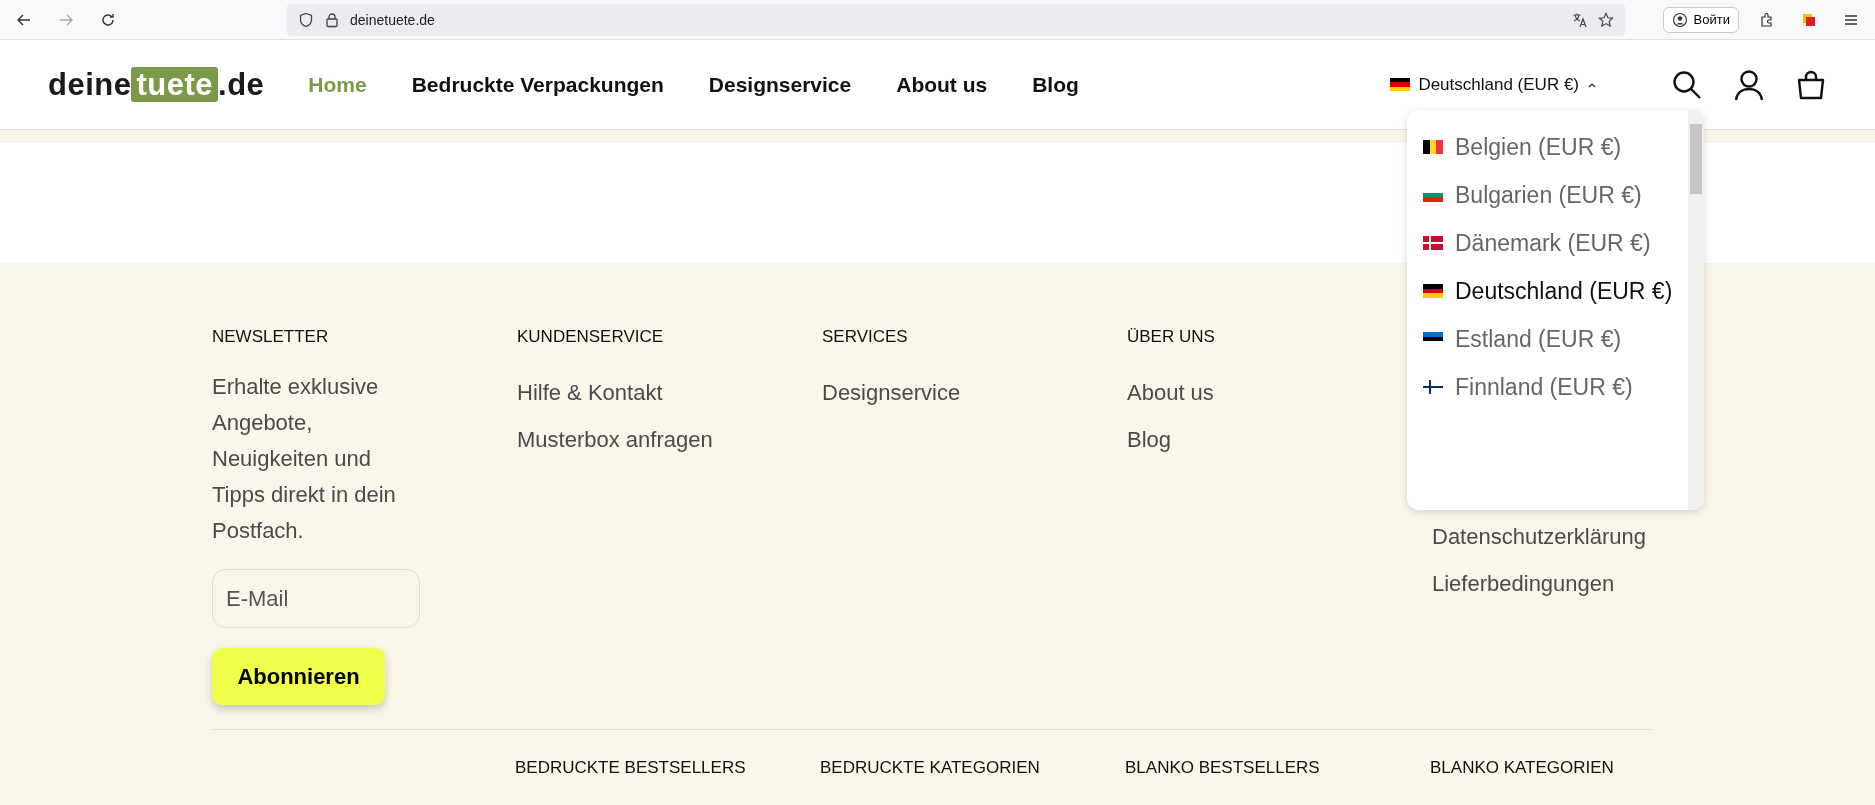 This screenshot has height=805, width=1875. What do you see at coordinates (1606, 19) in the screenshot?
I see `star-icon` at bounding box center [1606, 19].